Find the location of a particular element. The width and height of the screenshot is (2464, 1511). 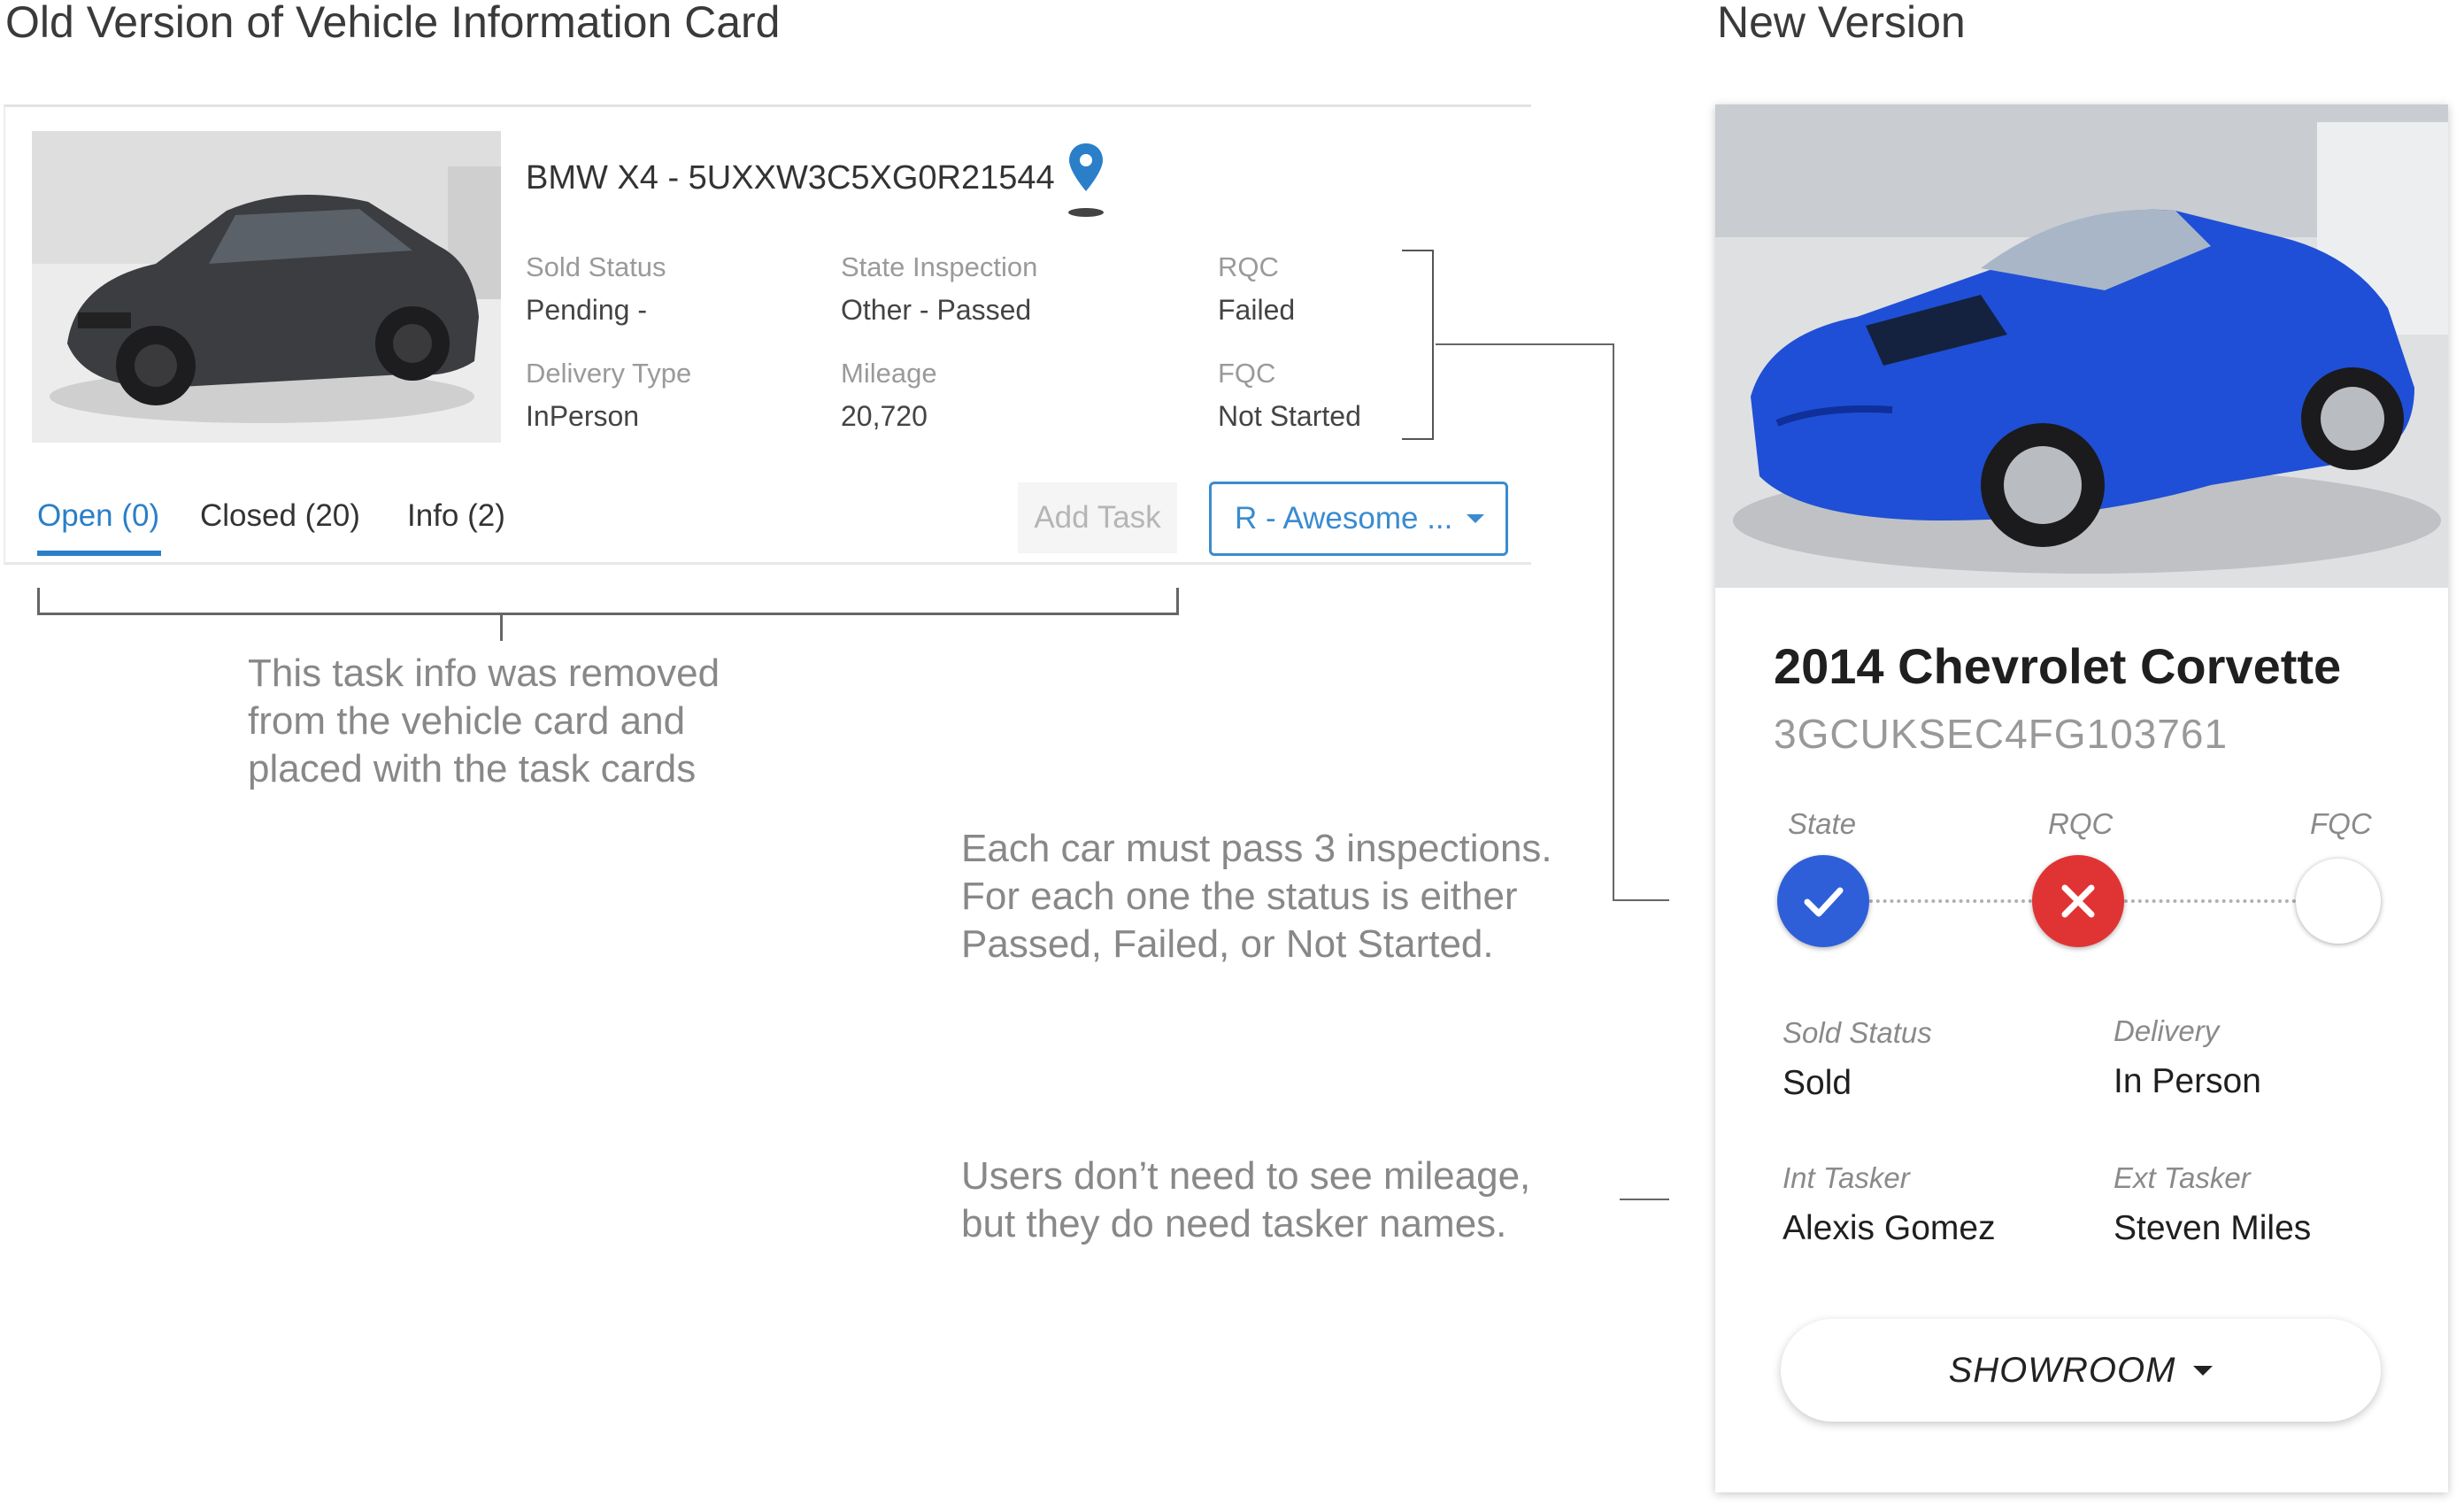

tab-open: Open (0) is located at coordinates (98, 516).